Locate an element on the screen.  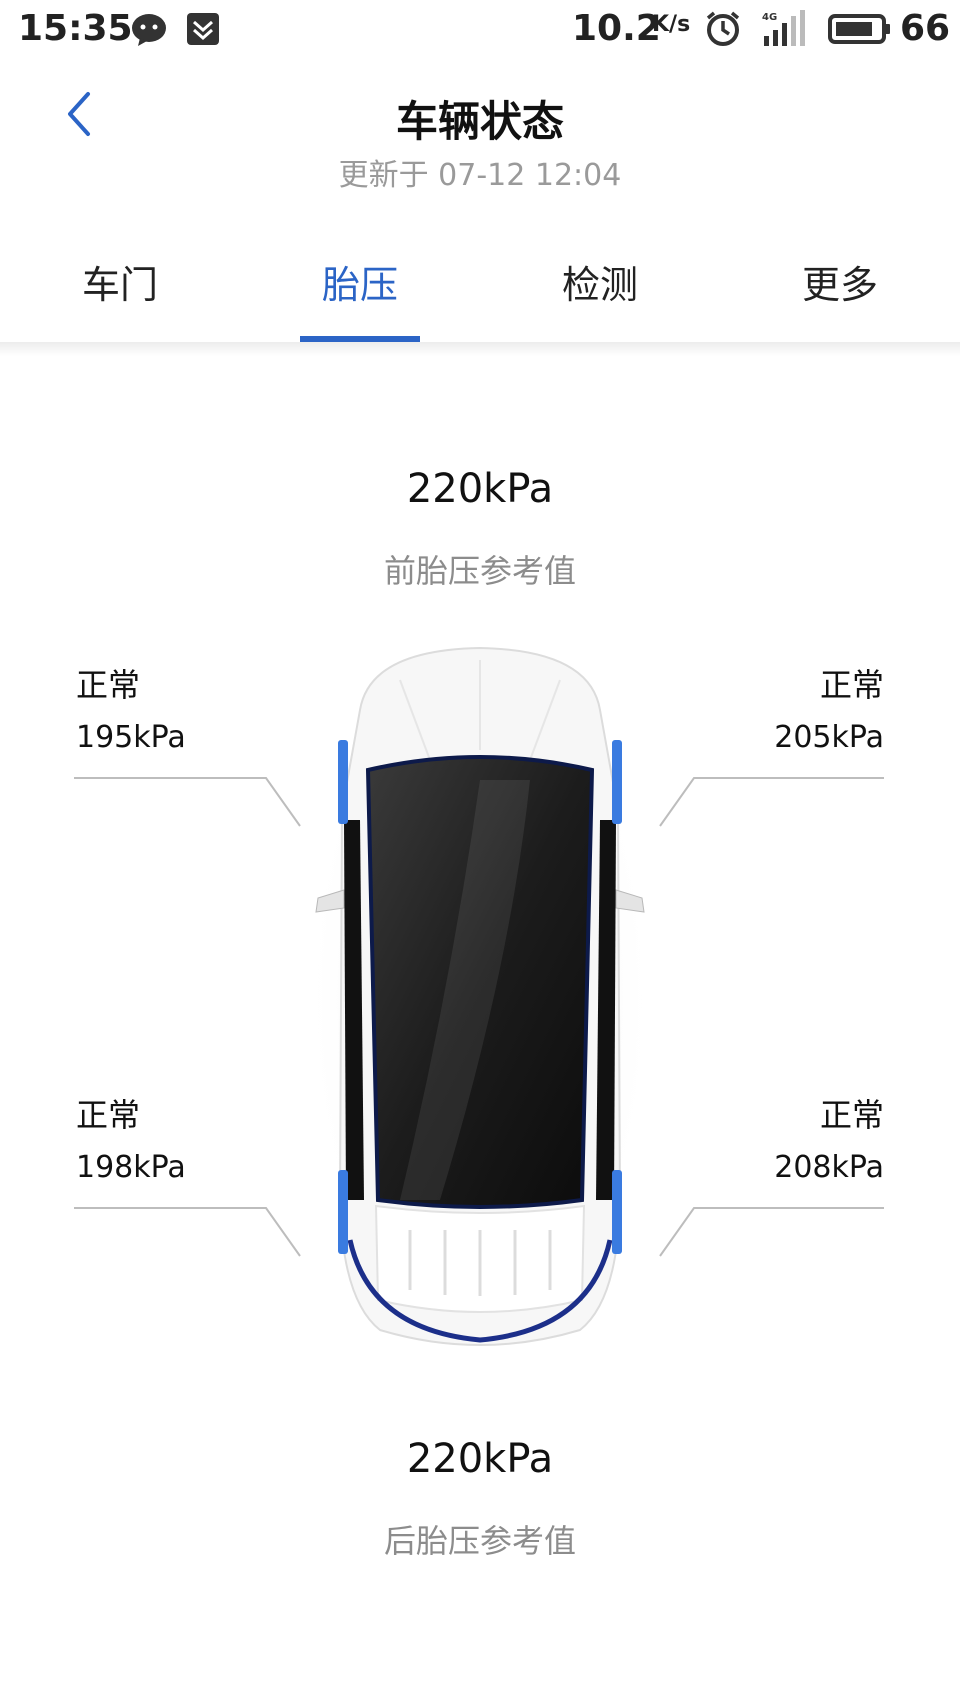
rear-reference-value: 220kPa is located at coordinates (480, 1459).